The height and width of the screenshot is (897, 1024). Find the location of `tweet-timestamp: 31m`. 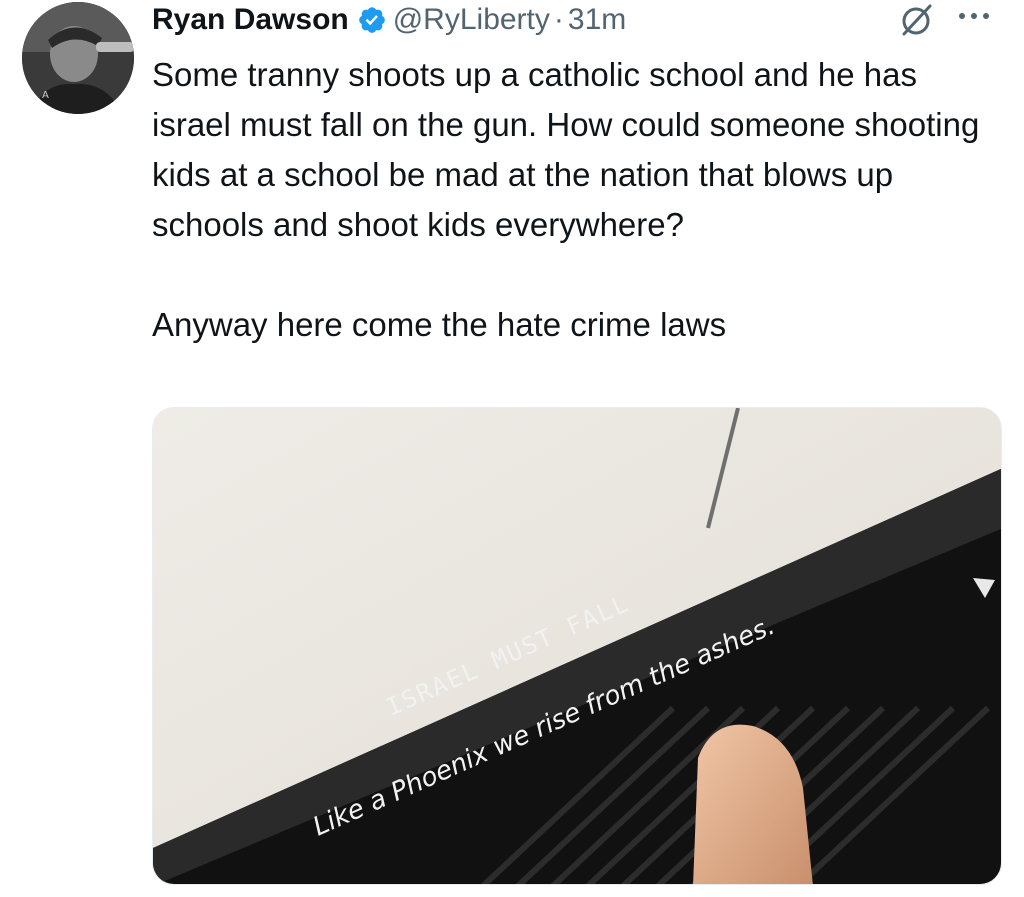

tweet-timestamp: 31m is located at coordinates (597, 20).